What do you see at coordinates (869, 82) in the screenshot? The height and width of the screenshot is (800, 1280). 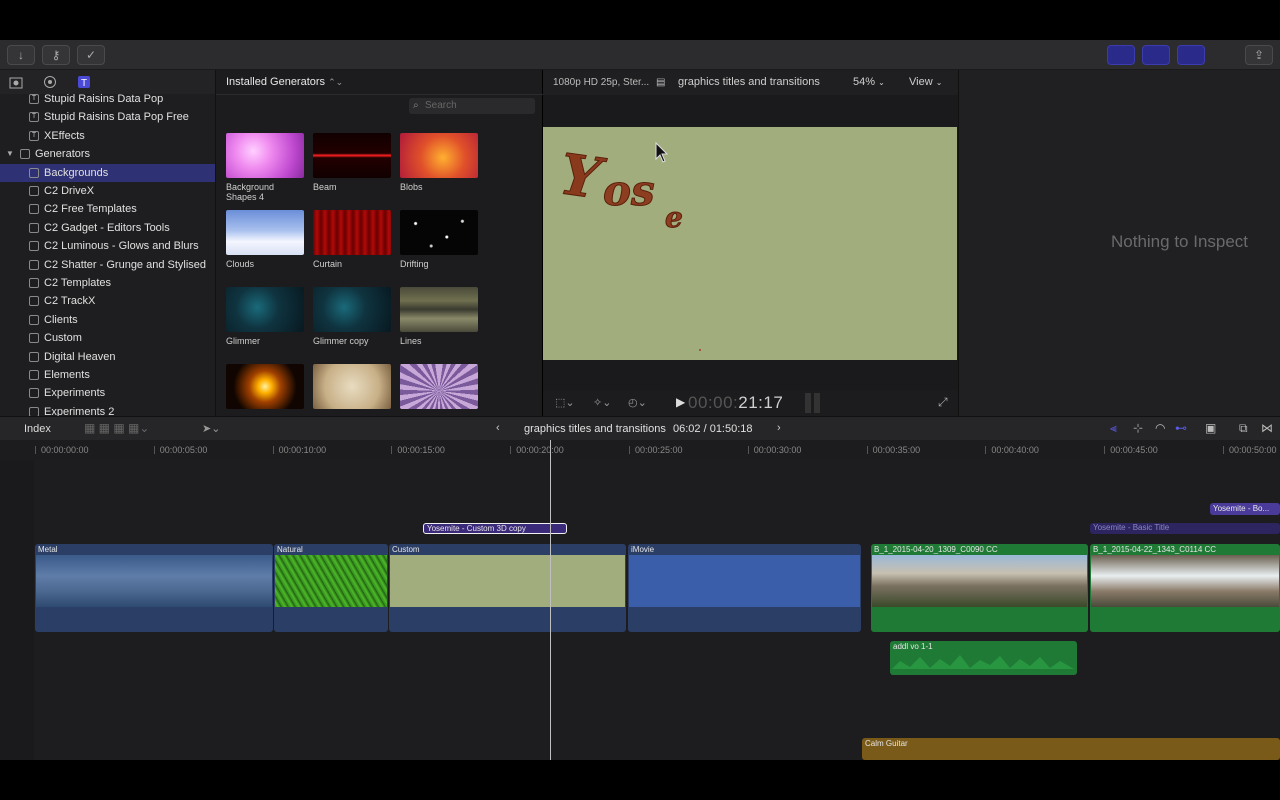 I see `zoom-menu: 54% ⌄` at bounding box center [869, 82].